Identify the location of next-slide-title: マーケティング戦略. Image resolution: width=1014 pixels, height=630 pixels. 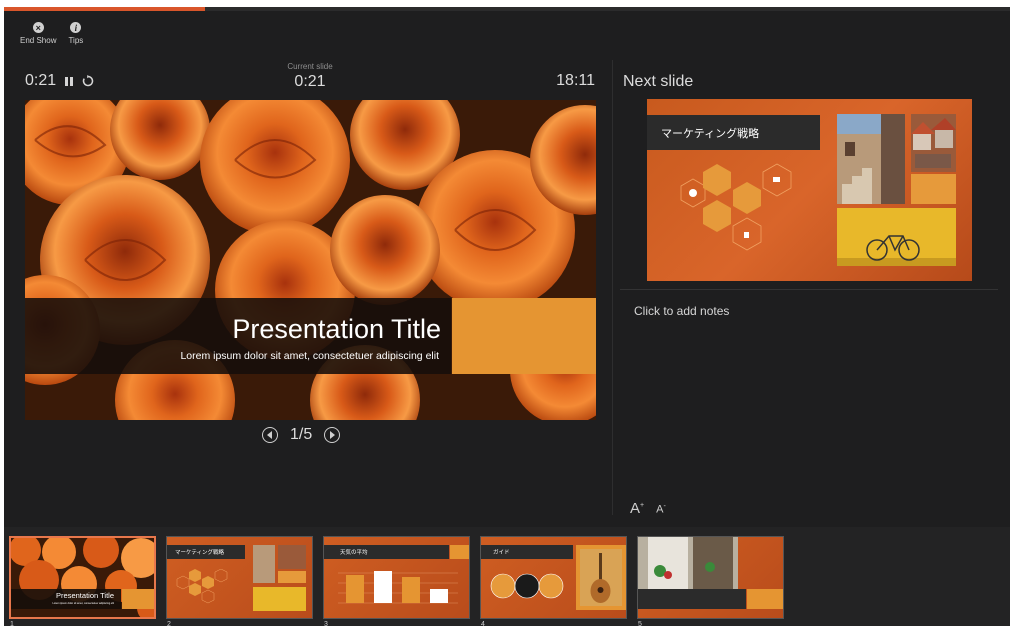
(710, 134).